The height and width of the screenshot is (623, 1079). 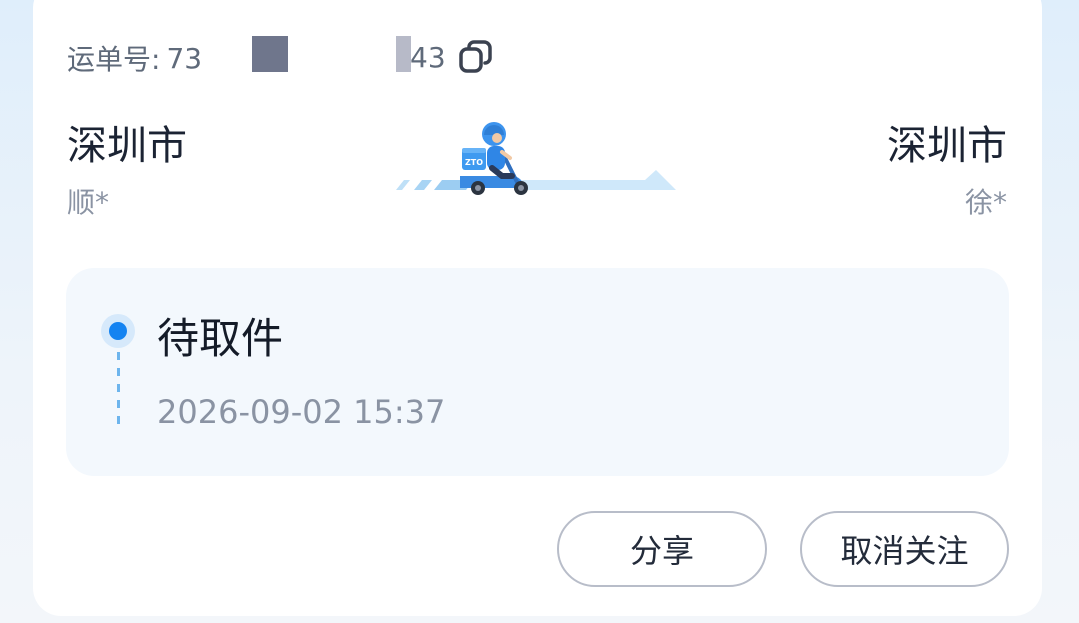 I want to click on status-title: 待取件, so click(x=220, y=338).